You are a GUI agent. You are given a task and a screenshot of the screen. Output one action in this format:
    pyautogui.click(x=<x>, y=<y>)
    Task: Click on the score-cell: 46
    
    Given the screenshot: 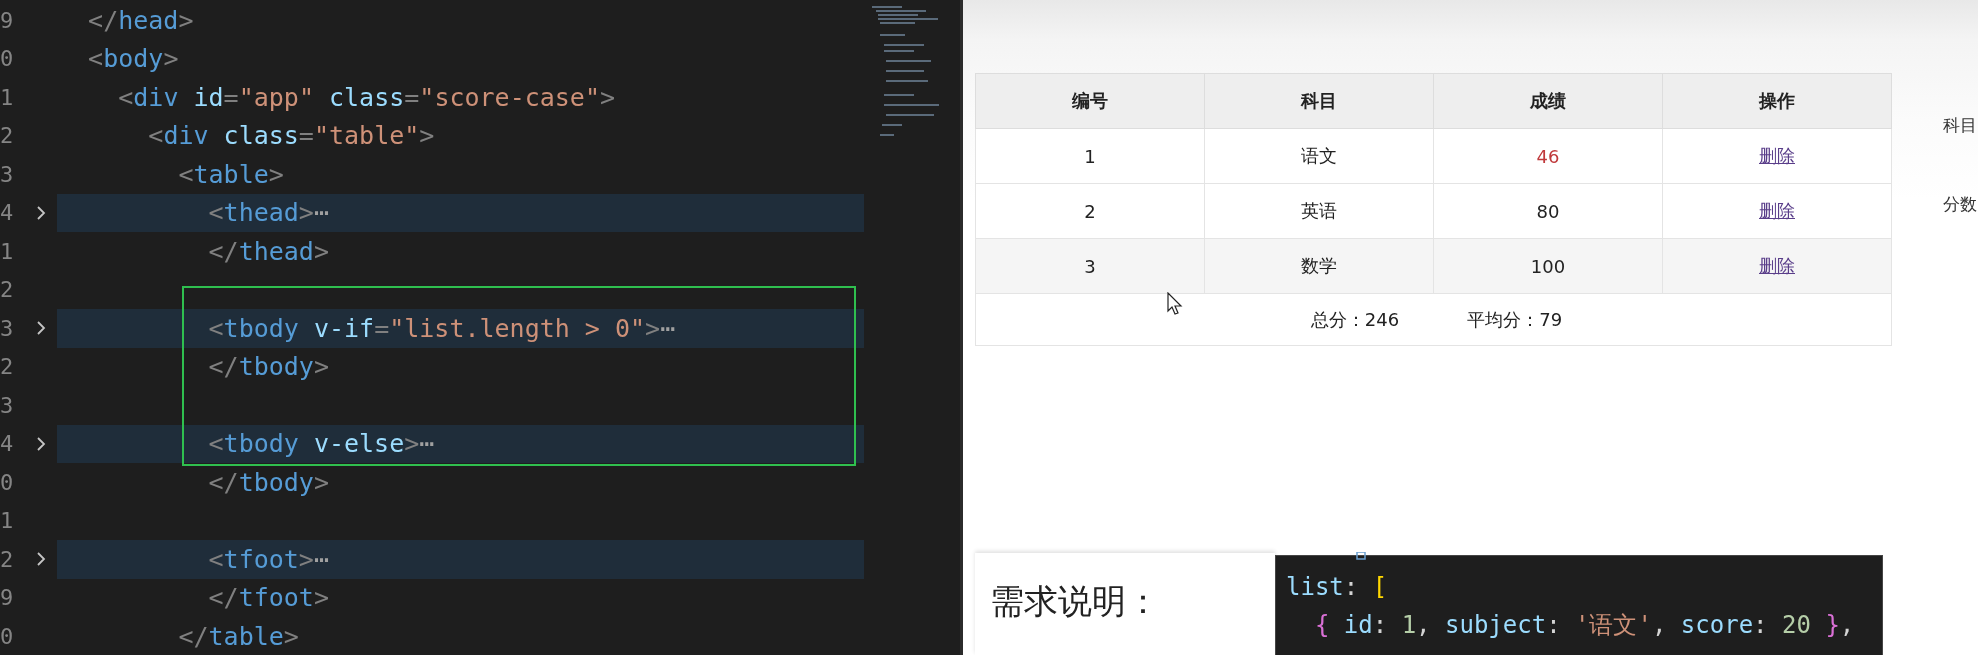 What is the action you would take?
    pyautogui.click(x=1548, y=156)
    